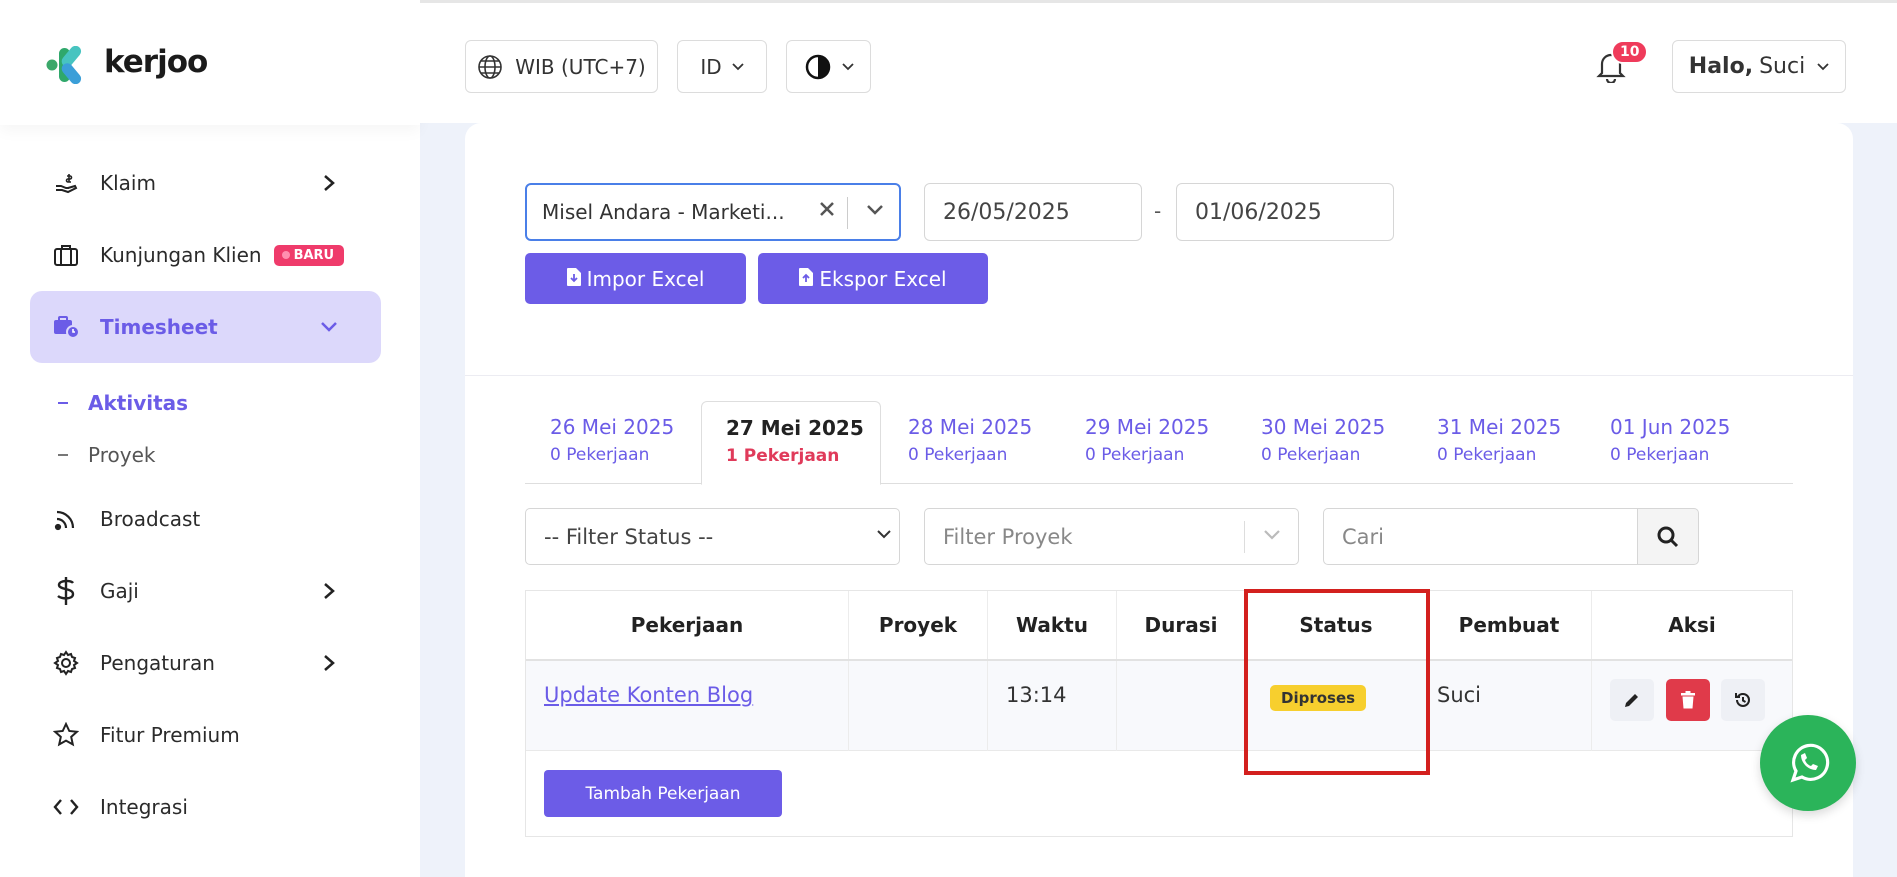  I want to click on status-badge: Diproses, so click(1318, 698).